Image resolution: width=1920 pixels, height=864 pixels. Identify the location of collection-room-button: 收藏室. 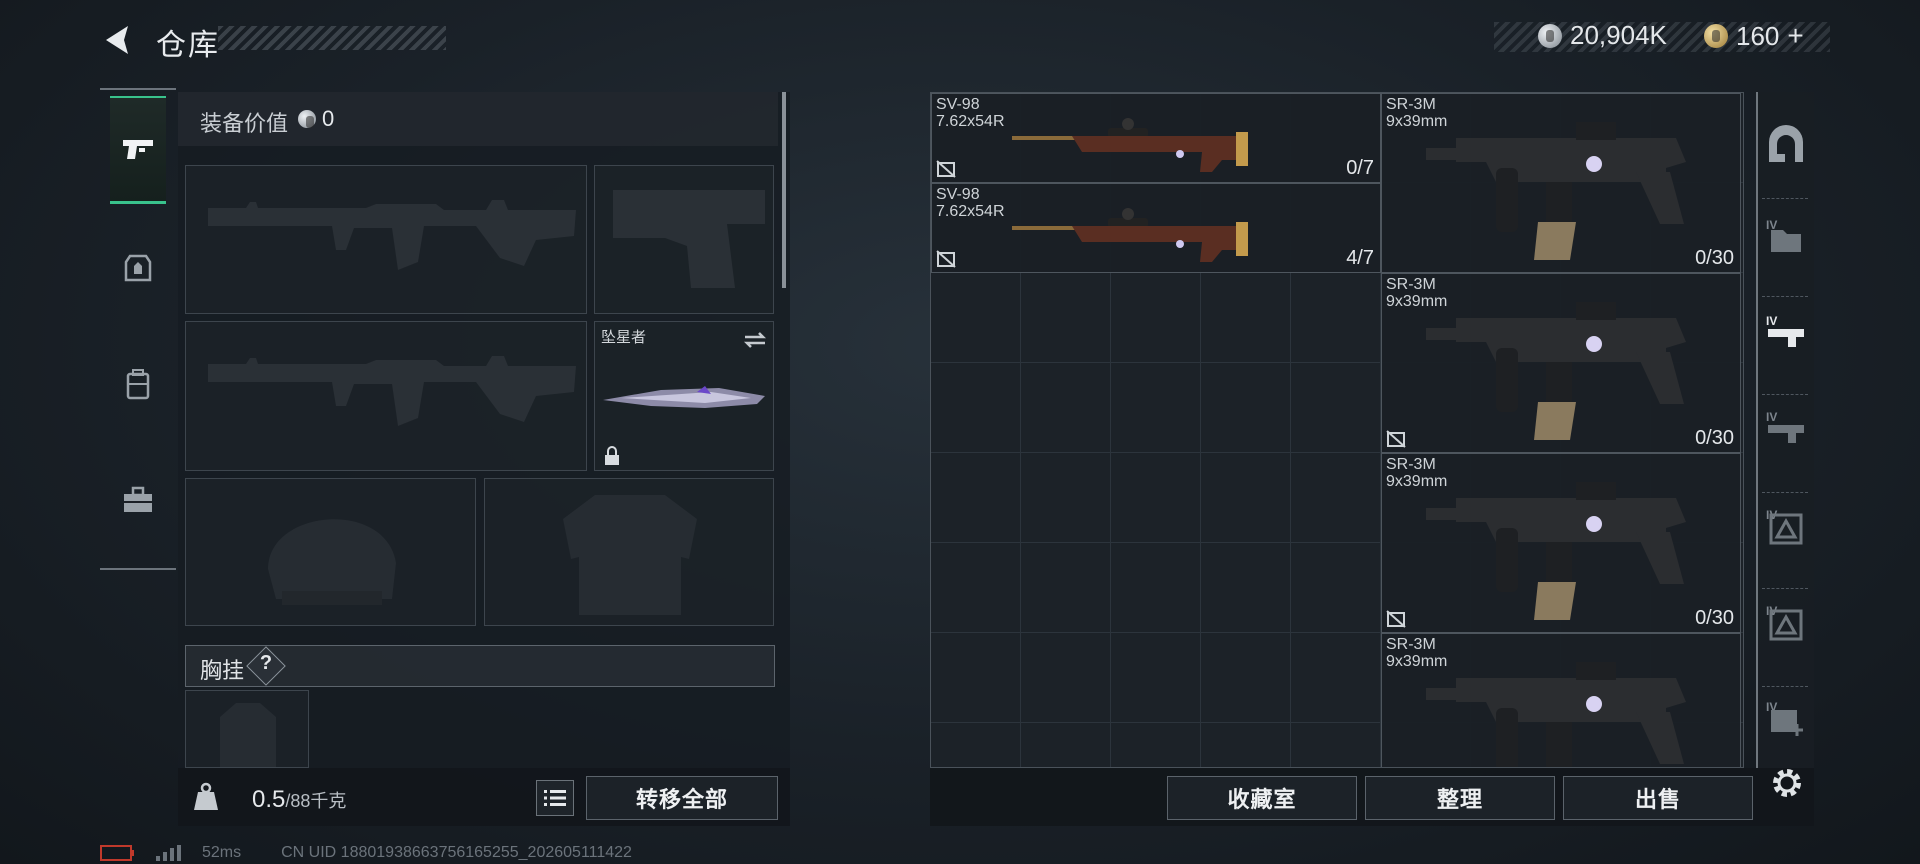
(1262, 798).